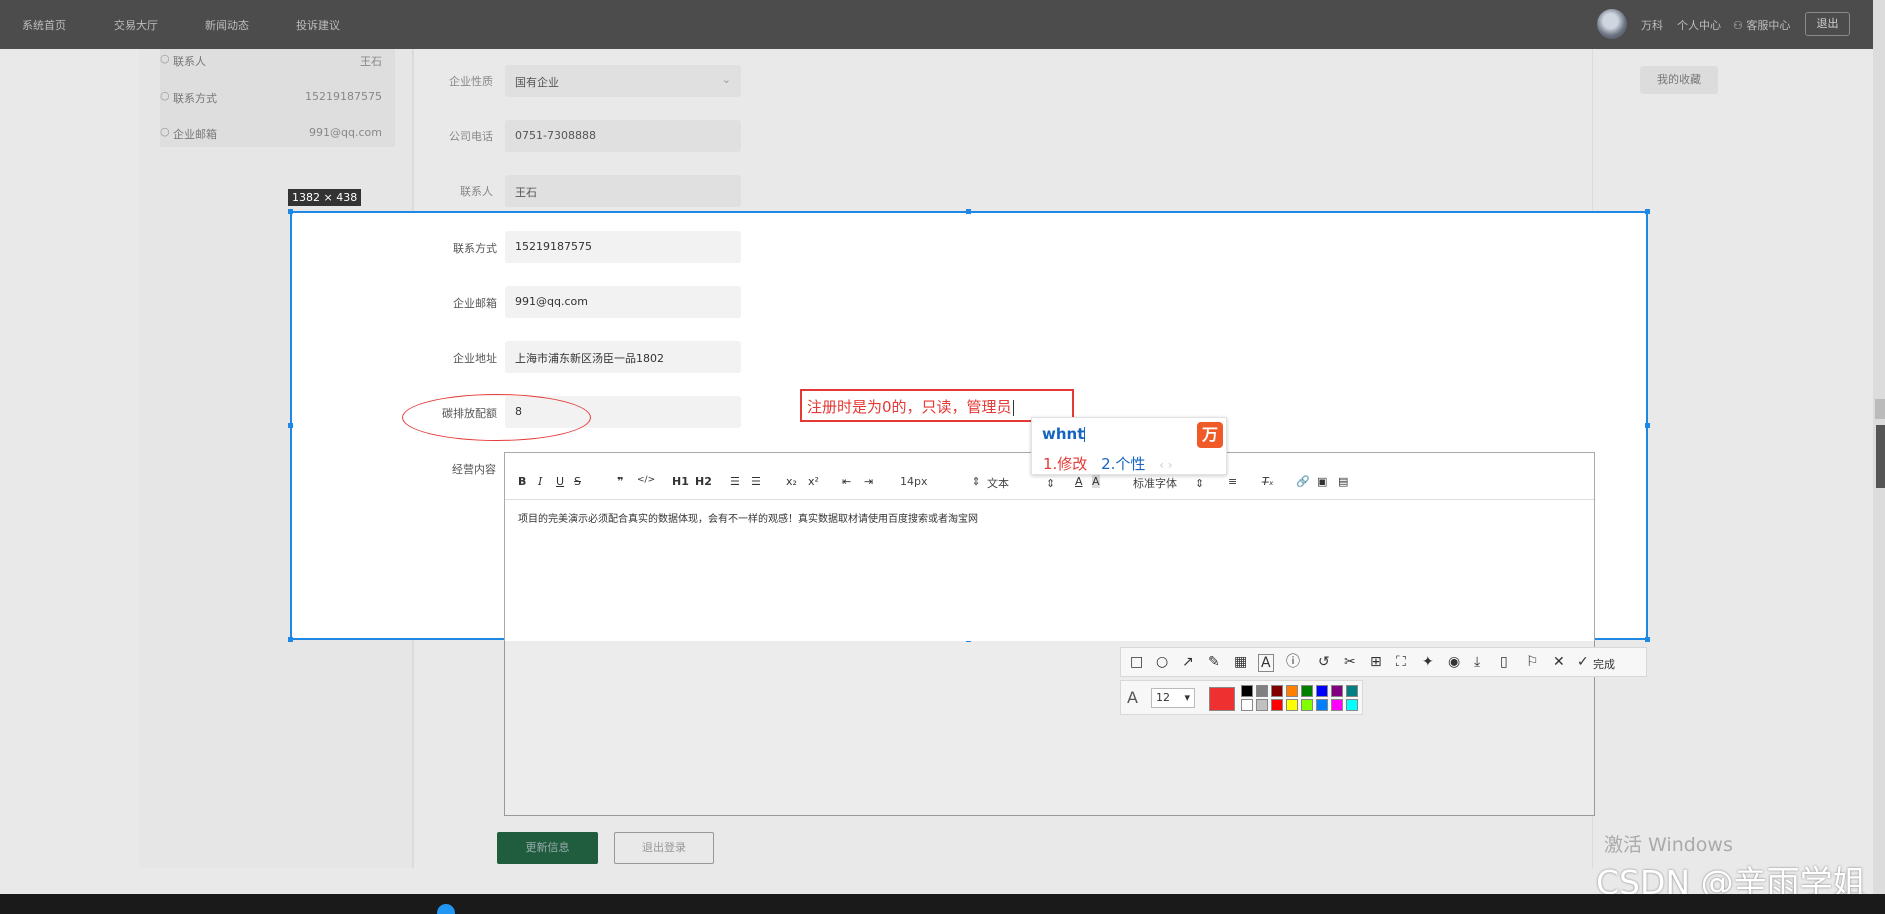 The height and width of the screenshot is (914, 1885). What do you see at coordinates (227, 25) in the screenshot?
I see `nav-news: 新闻动态` at bounding box center [227, 25].